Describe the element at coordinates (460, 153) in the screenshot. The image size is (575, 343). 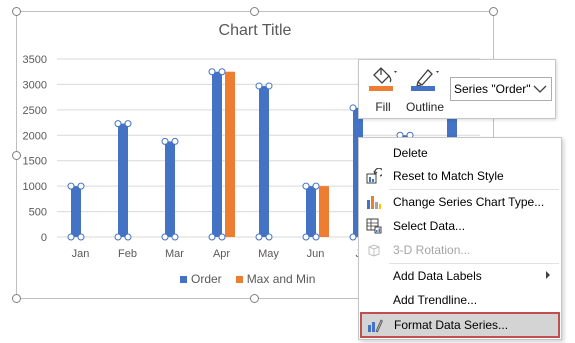
I see `menu-item-delete: Delete` at that location.